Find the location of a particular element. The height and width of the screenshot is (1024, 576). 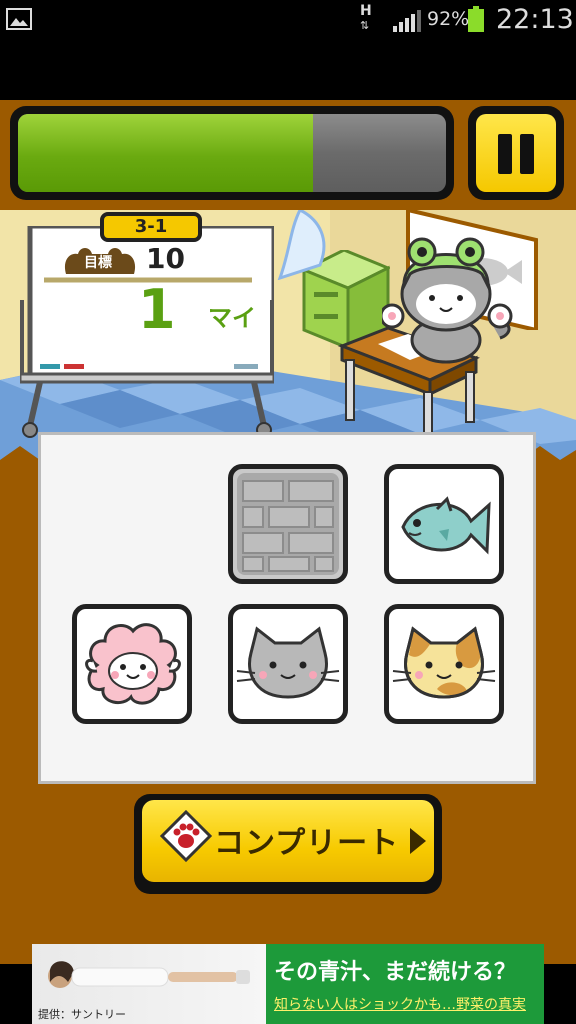

teacher-cat is located at coordinates (447, 300).